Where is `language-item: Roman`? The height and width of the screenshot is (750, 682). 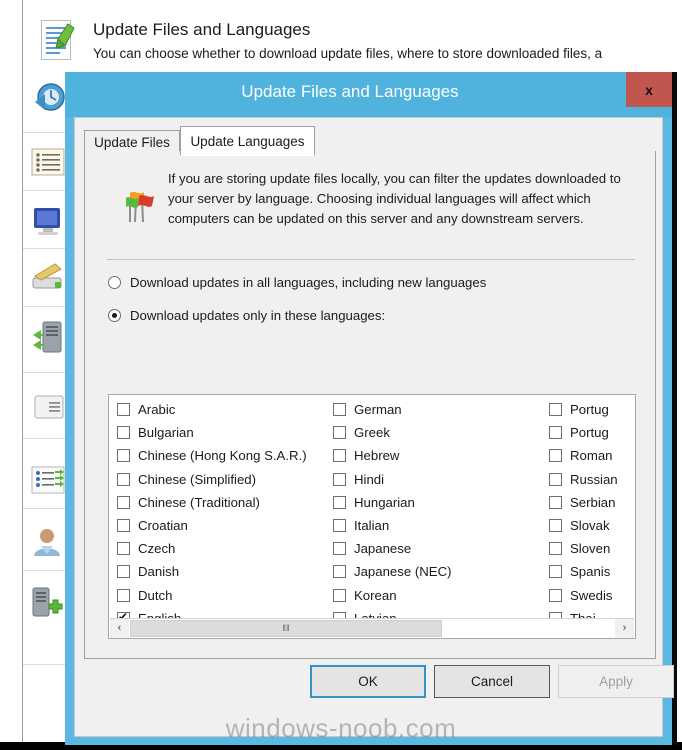 language-item: Roman is located at coordinates (592, 455).